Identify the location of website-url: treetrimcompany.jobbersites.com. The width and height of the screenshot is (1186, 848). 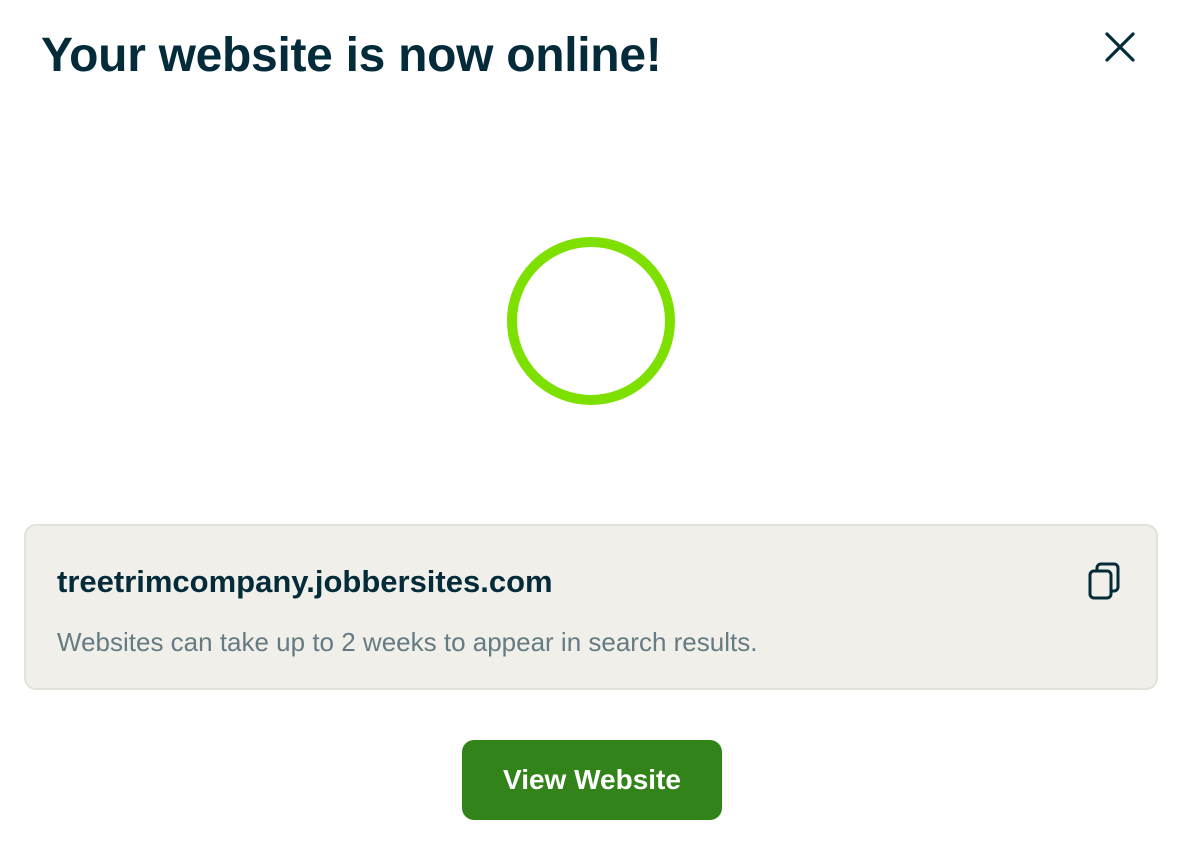
(305, 581).